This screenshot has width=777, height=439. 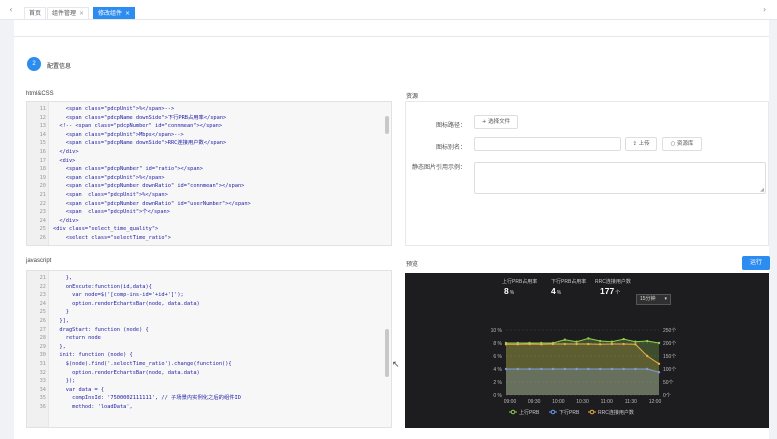 I want to click on line-number: 16, so click(x=42, y=152).